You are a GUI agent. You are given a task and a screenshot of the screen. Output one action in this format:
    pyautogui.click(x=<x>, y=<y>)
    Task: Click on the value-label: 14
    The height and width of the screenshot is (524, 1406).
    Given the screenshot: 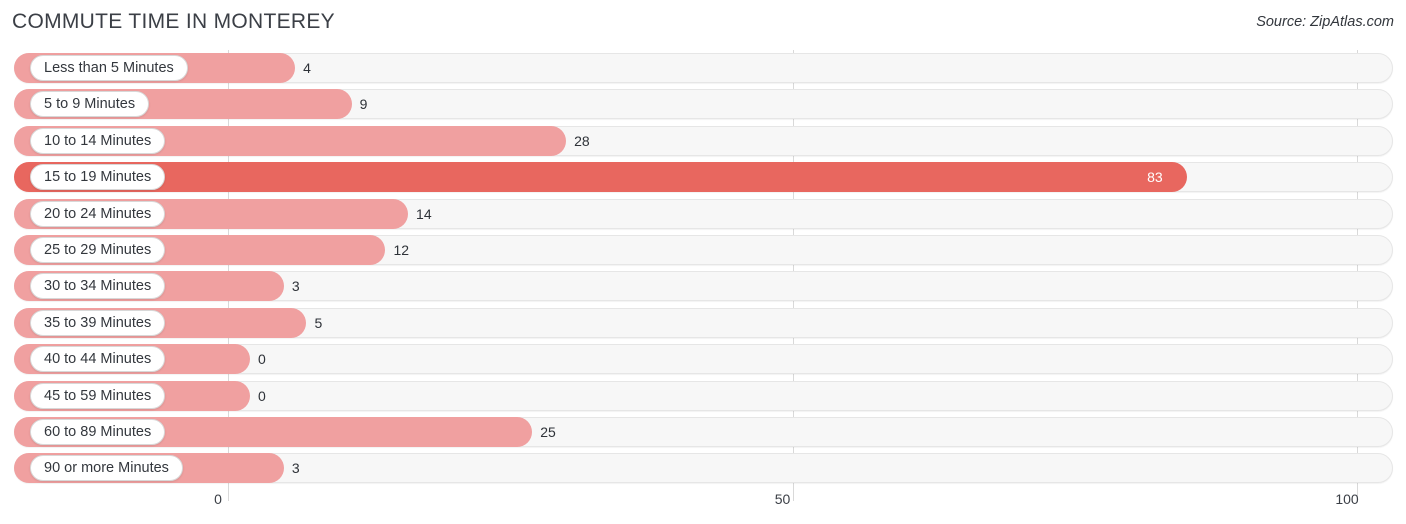 What is the action you would take?
    pyautogui.click(x=424, y=213)
    